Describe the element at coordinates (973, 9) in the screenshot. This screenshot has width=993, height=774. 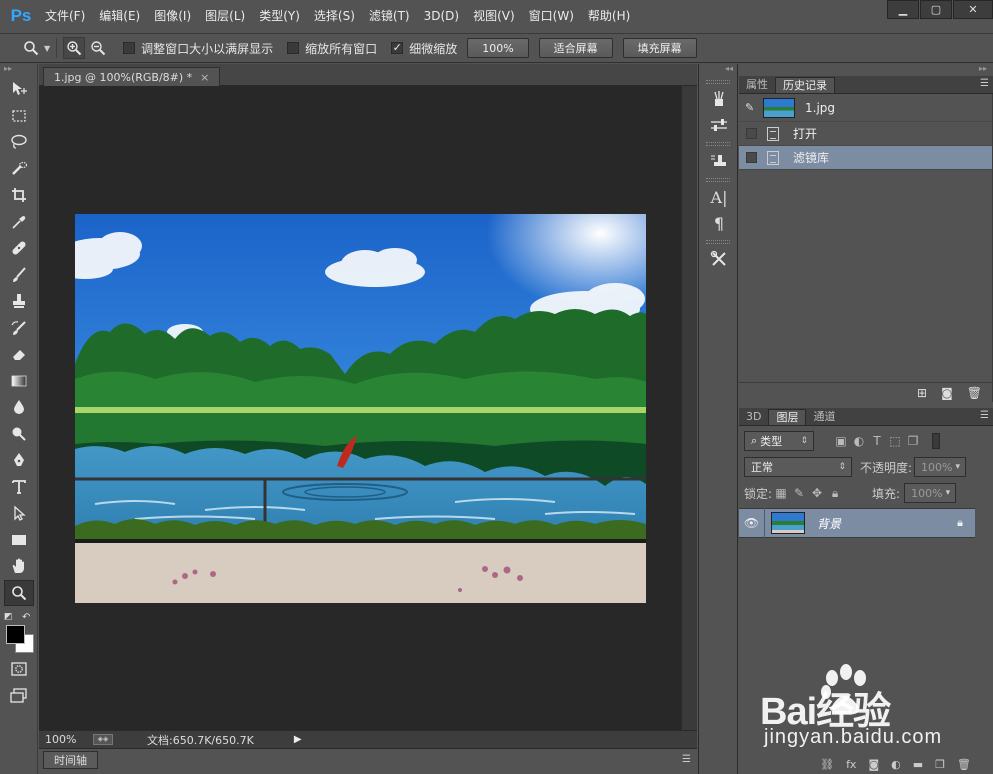
I see `close-button: ✕` at that location.